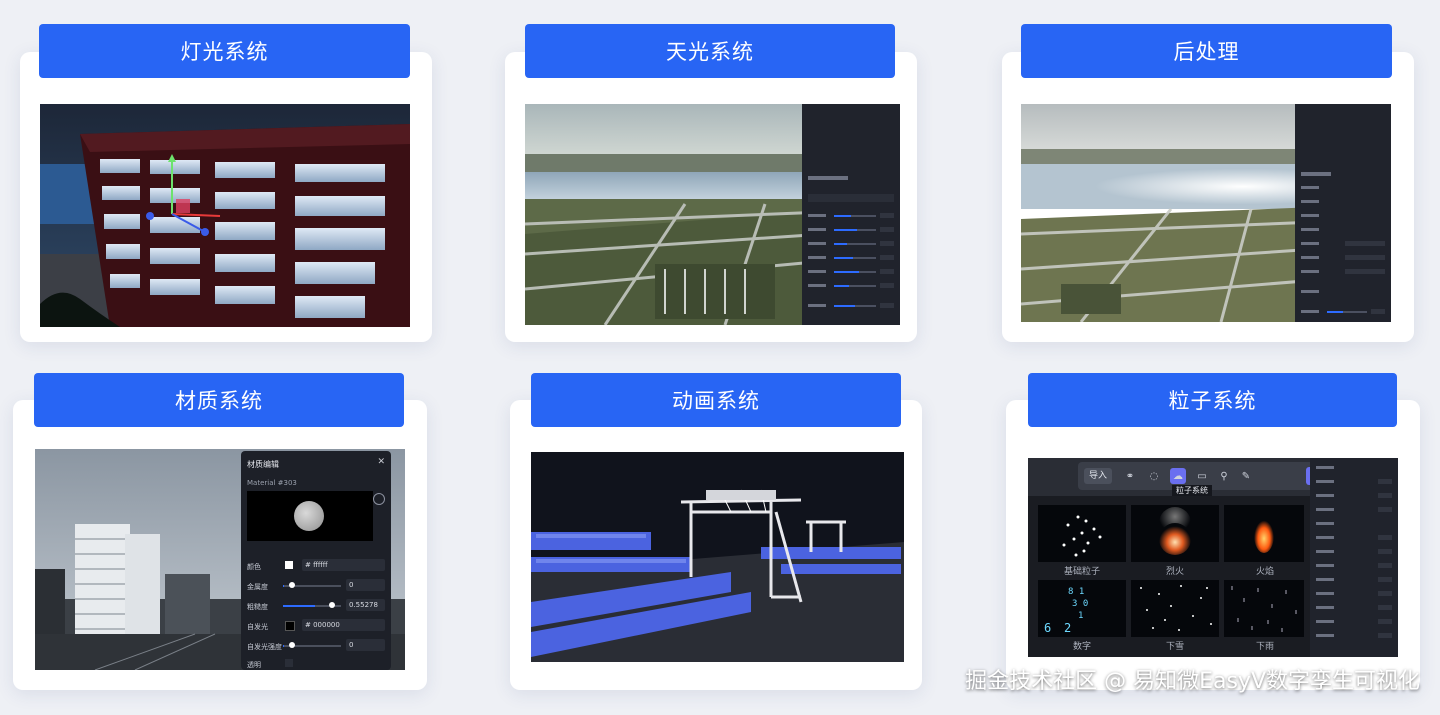 The width and height of the screenshot is (1440, 715). I want to click on particle-cell-snow, so click(1175, 608).